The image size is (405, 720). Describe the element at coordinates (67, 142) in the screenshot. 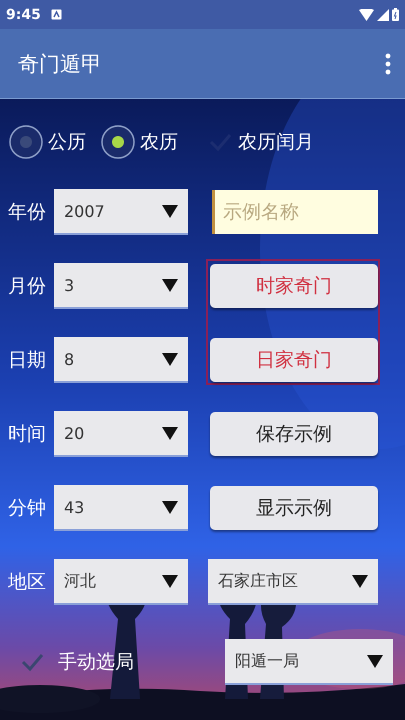

I see `option-label: 公历` at that location.